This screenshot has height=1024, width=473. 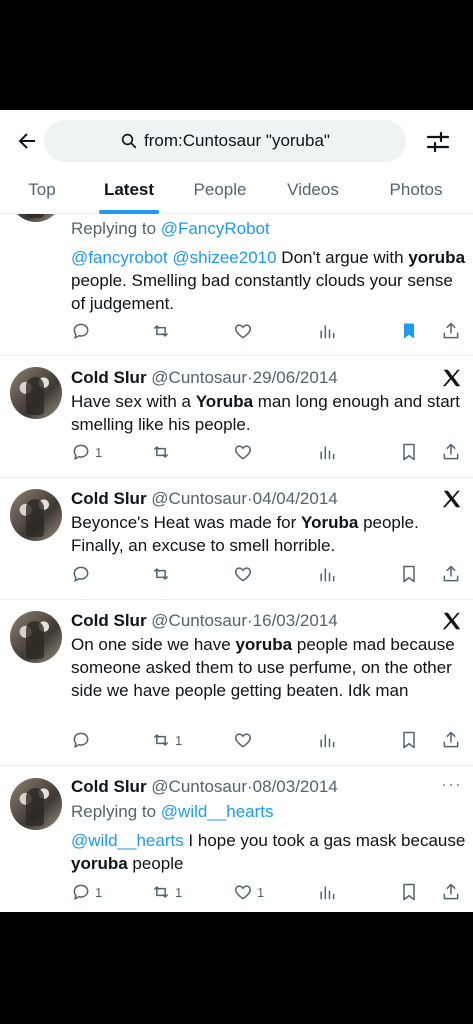 I want to click on mention-links: @fancyrobot @shizee2010, so click(x=174, y=257).